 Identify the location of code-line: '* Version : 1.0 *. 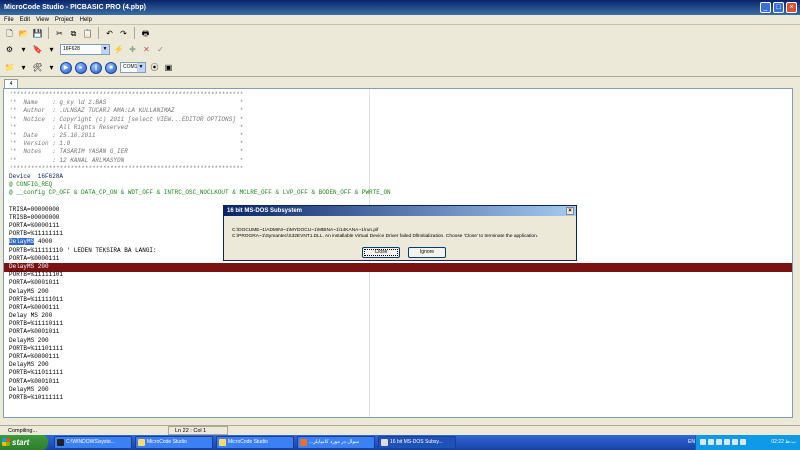
(200, 144).